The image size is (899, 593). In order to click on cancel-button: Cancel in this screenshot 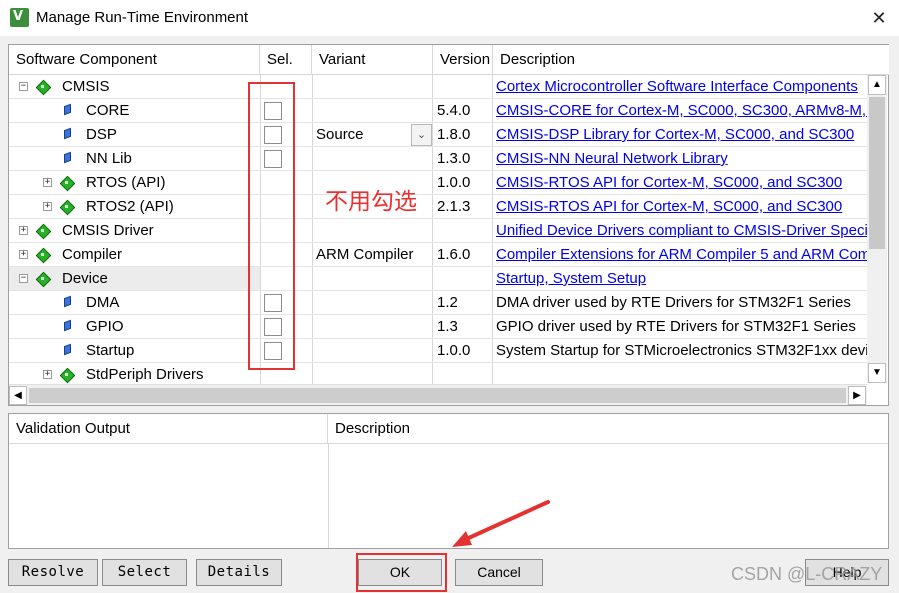, I will do `click(499, 572)`.